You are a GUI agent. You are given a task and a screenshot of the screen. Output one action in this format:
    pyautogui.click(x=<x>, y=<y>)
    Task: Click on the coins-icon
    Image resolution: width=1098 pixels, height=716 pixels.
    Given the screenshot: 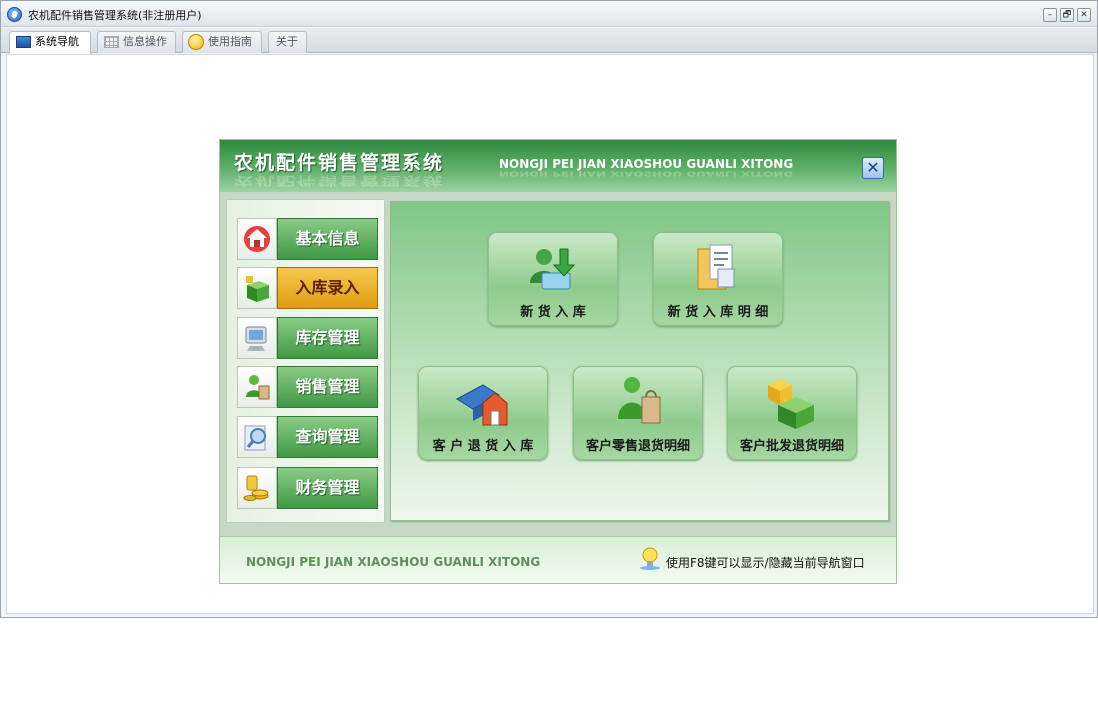 What is the action you would take?
    pyautogui.click(x=257, y=488)
    